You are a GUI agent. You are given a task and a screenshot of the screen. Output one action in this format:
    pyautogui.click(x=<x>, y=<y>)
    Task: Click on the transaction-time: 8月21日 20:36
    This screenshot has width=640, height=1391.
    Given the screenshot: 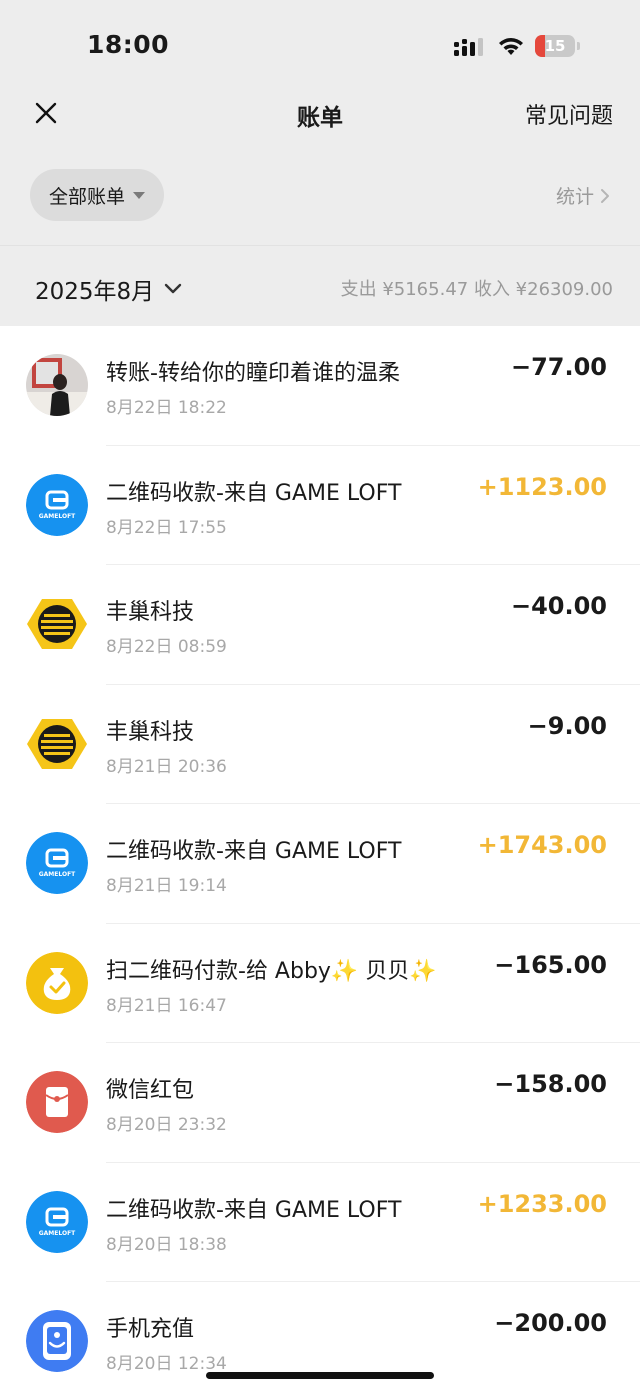 What is the action you would take?
    pyautogui.click(x=166, y=766)
    